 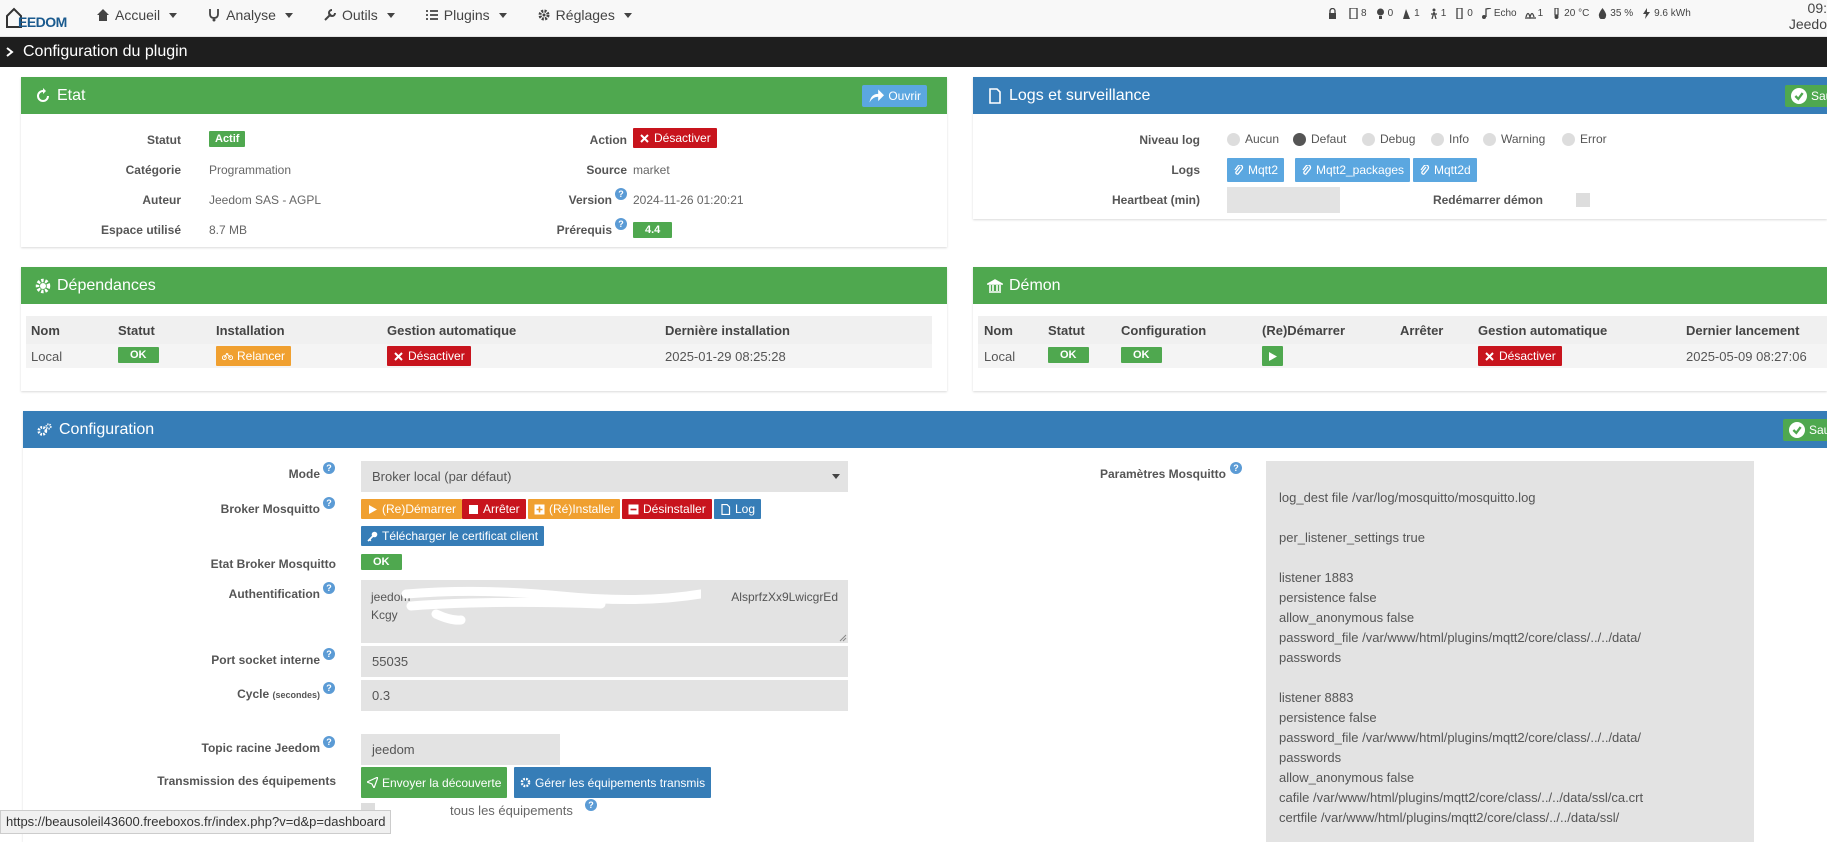 I want to click on summary-window: 0, so click(x=1463, y=13).